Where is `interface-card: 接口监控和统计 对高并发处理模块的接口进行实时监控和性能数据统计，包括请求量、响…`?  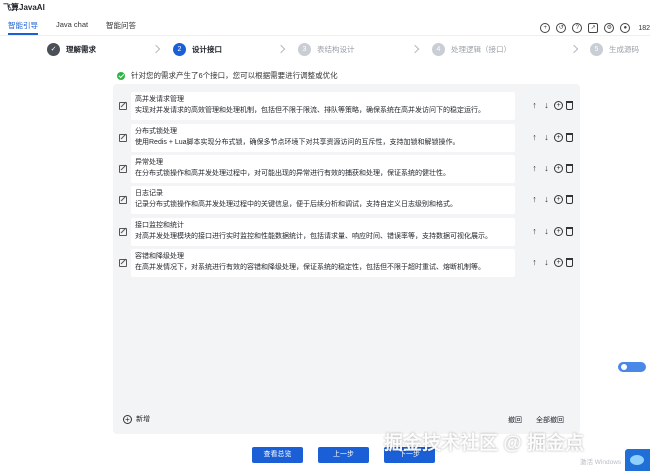 interface-card: 接口监控和统计 对高并发处理模块的接口进行实时监控和性能数据统计，包括请求量、响… is located at coordinates (323, 232).